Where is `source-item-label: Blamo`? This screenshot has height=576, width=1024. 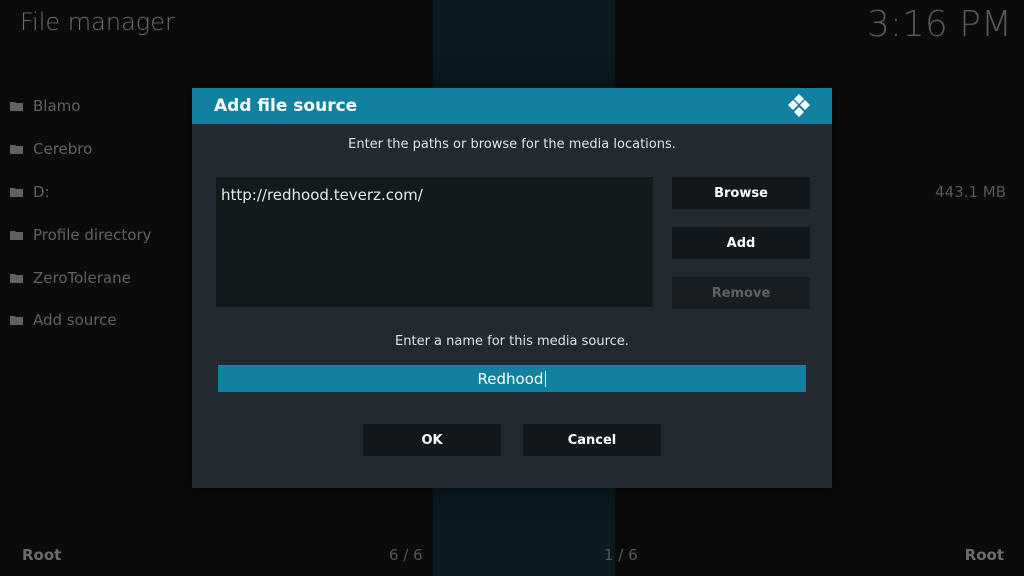
source-item-label: Blamo is located at coordinates (57, 106).